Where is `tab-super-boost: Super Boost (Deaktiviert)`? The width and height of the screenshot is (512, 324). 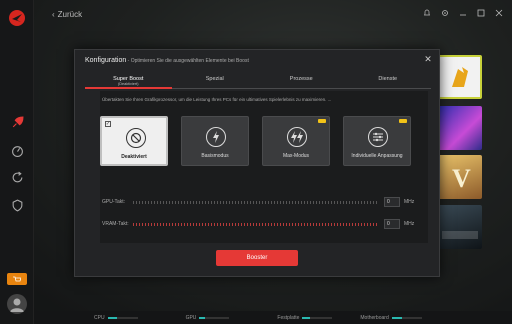 tab-super-boost: Super Boost (Deaktiviert) is located at coordinates (128, 82).